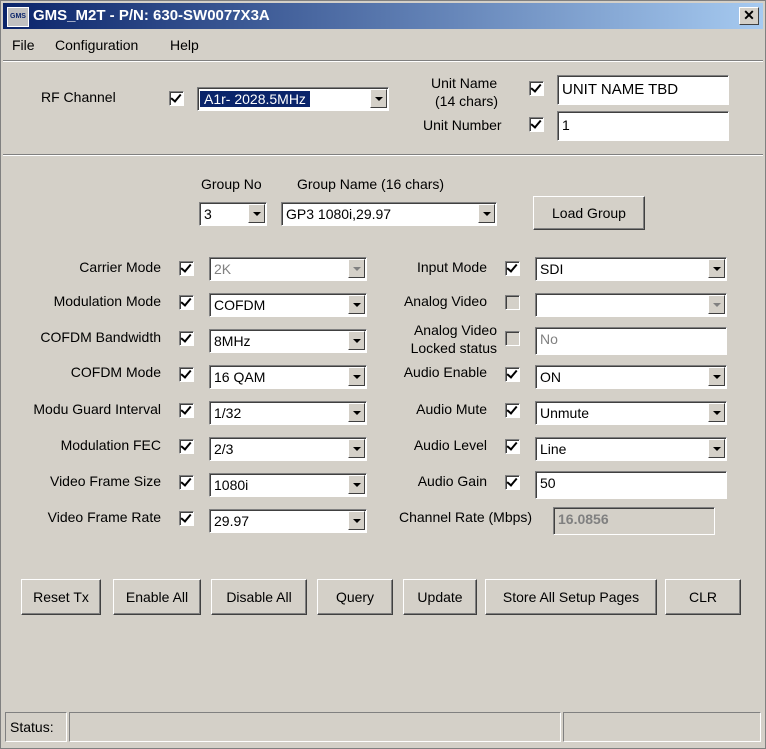  I want to click on store-all-button: Store All Setup Pages, so click(571, 597).